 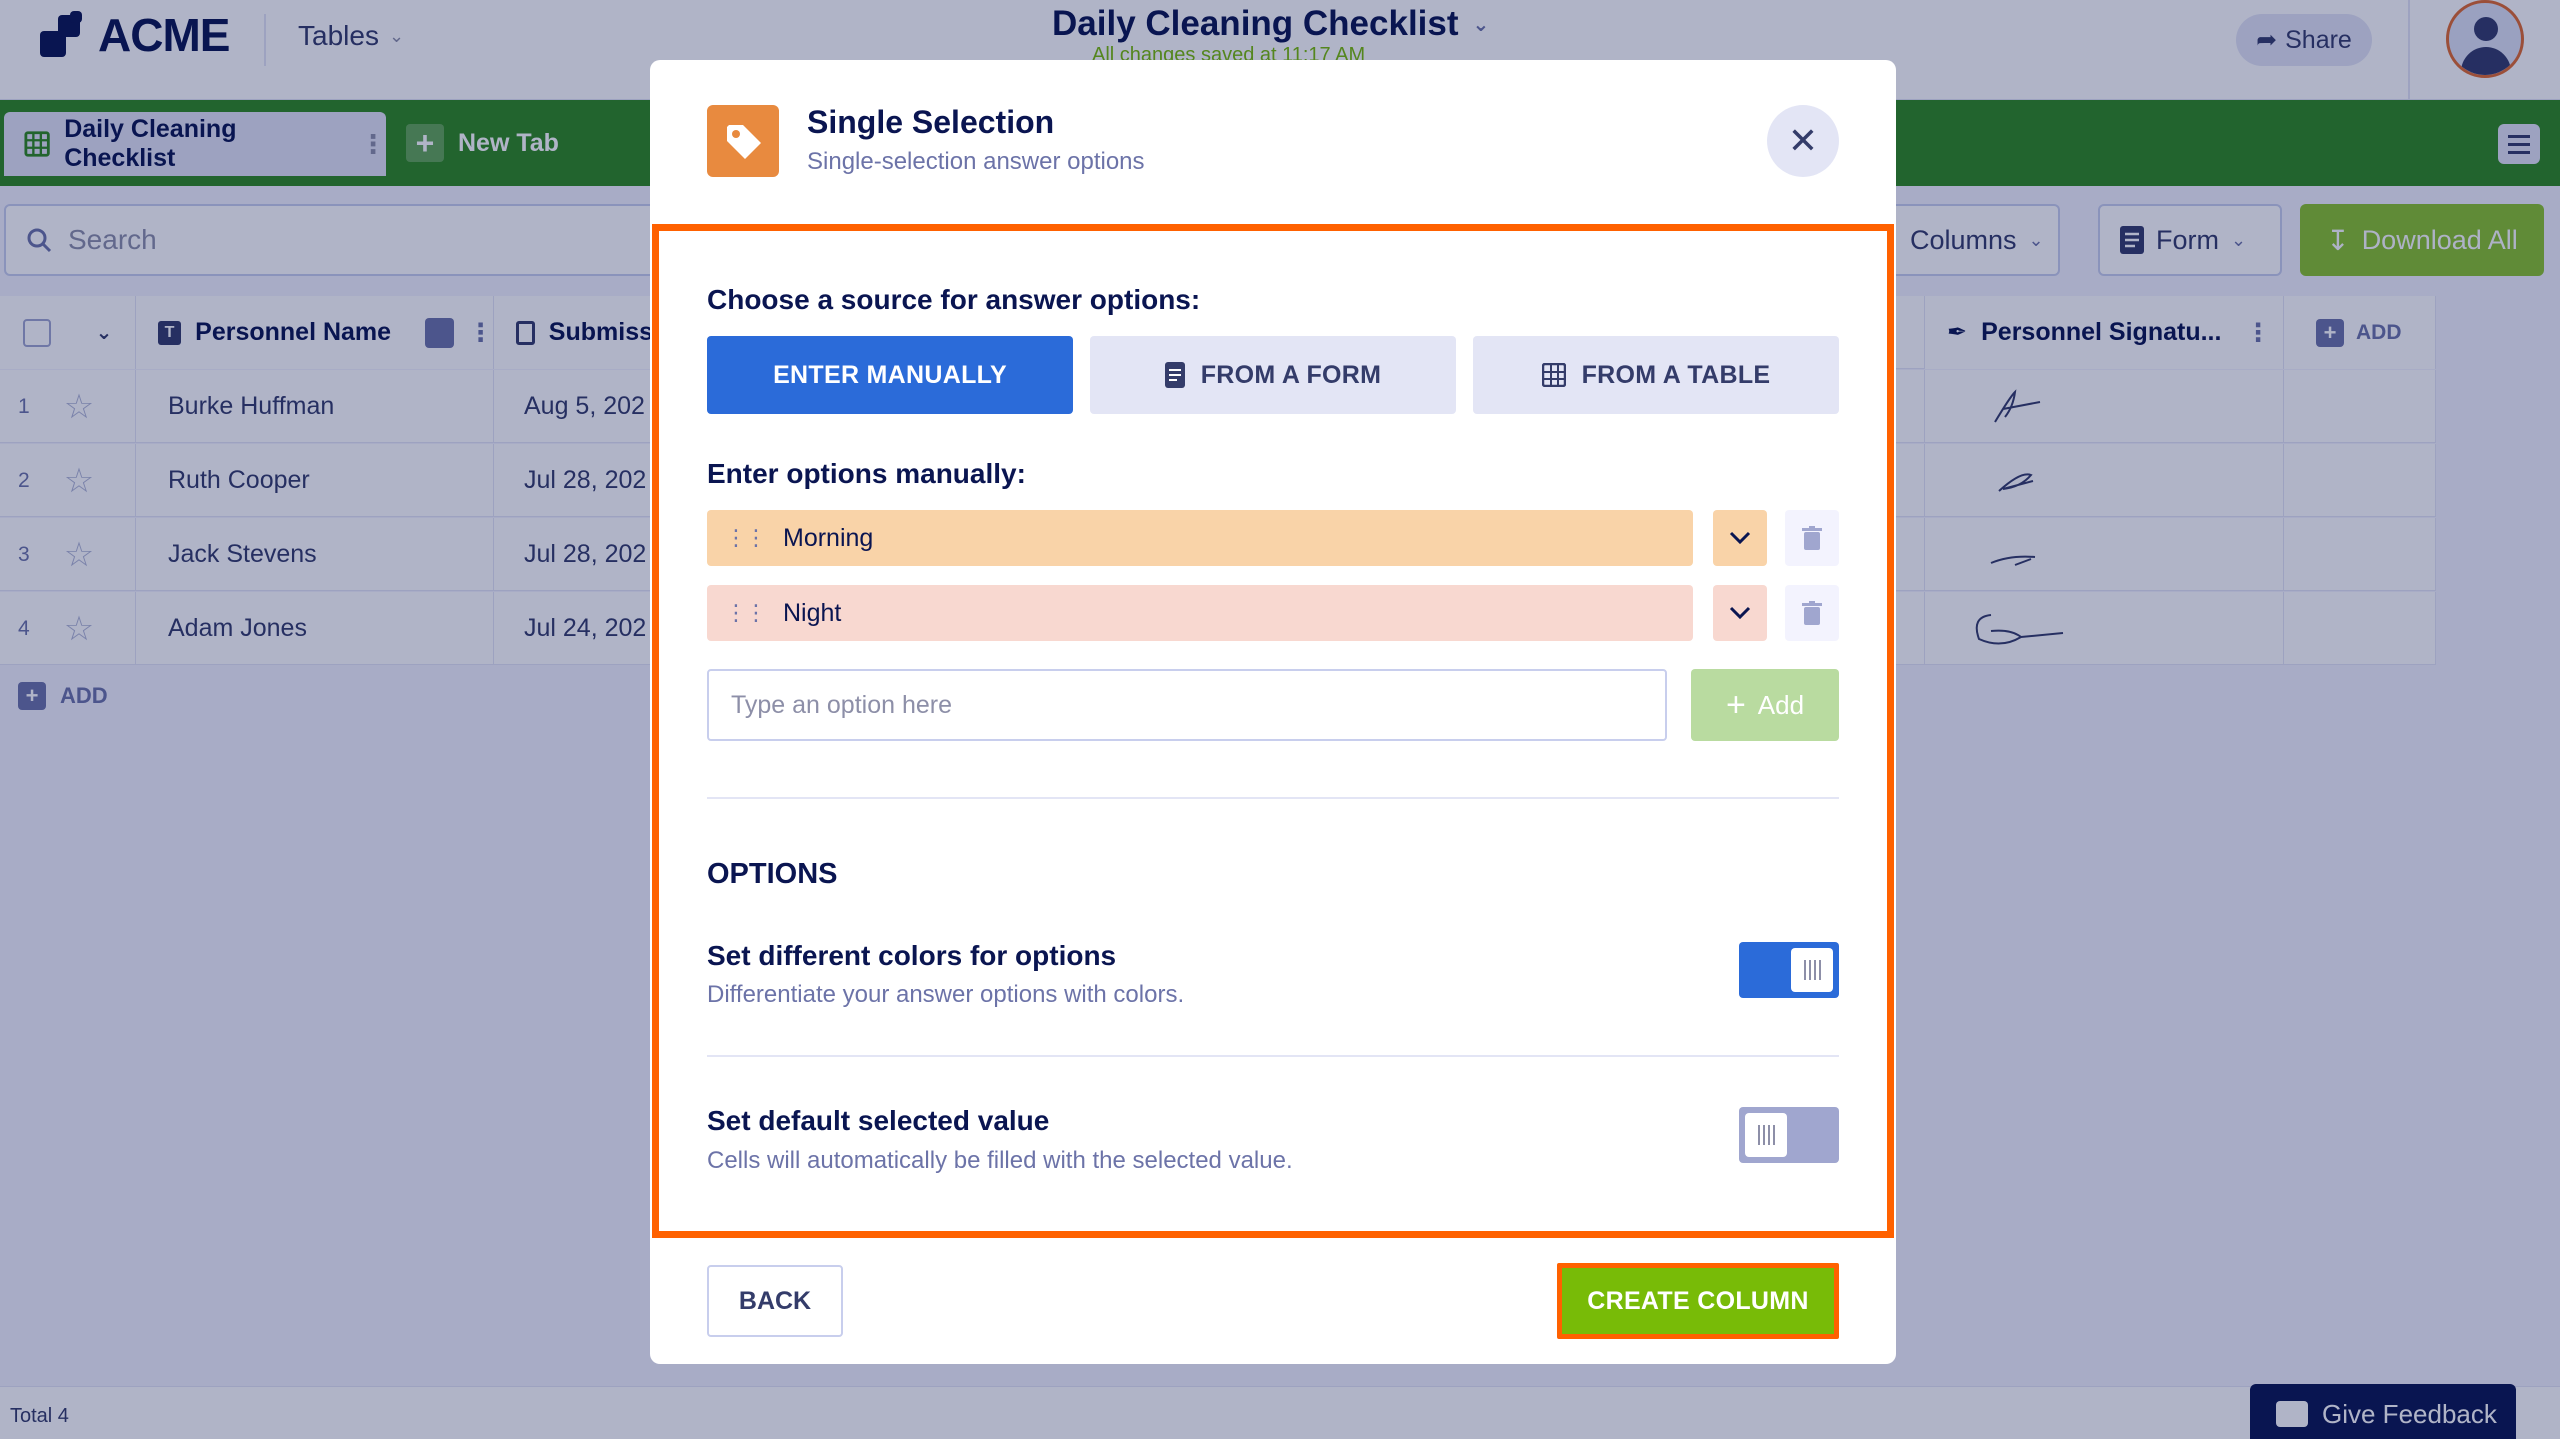 I want to click on form-icon, so click(x=1174, y=375).